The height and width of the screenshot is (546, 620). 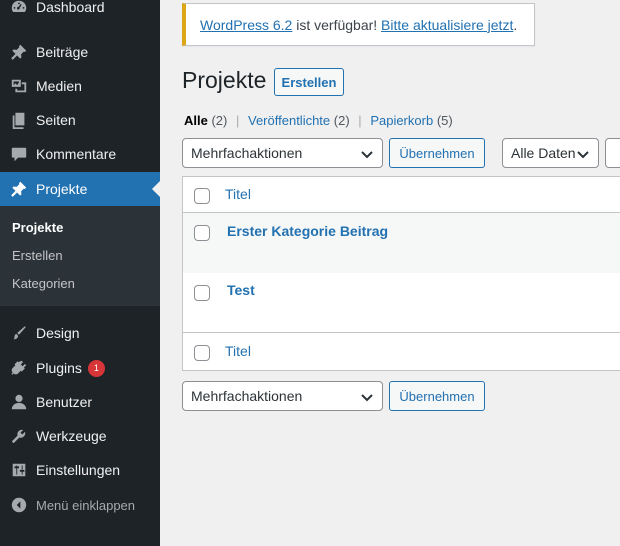 I want to click on sidebar-item-projekte: Projekte, so click(x=80, y=189).